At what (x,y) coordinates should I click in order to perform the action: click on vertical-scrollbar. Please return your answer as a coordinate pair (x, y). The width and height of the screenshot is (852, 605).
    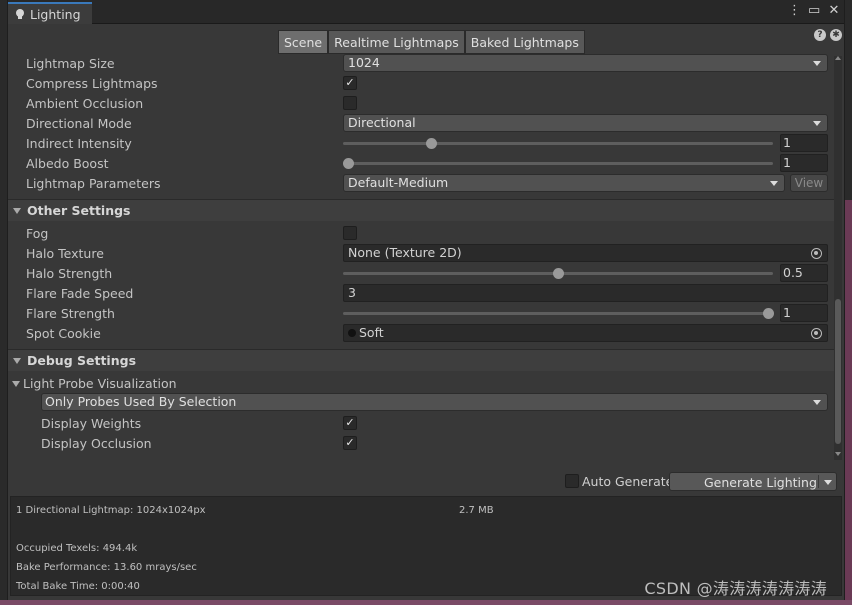
    Looking at the image, I should click on (838, 258).